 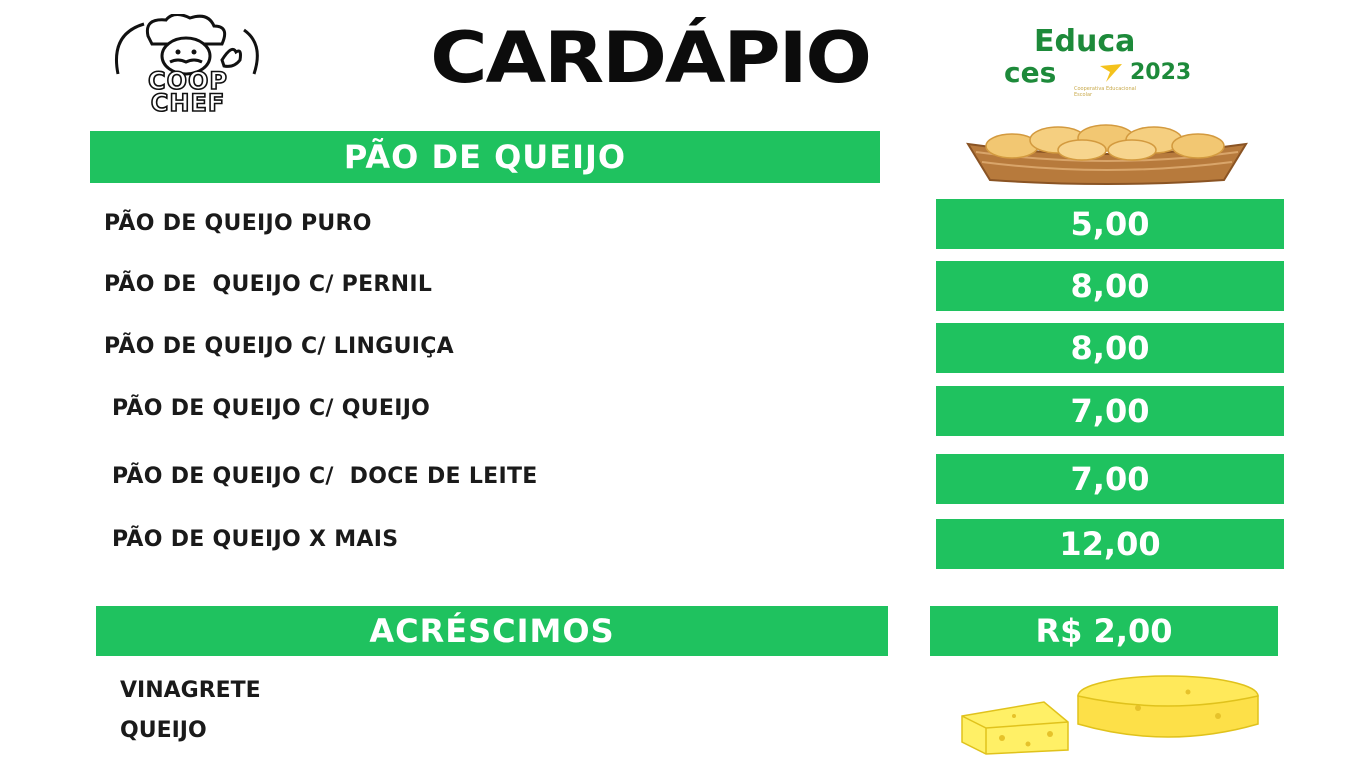 What do you see at coordinates (190, 690) in the screenshot?
I see `addon-item: VINAGRETE` at bounding box center [190, 690].